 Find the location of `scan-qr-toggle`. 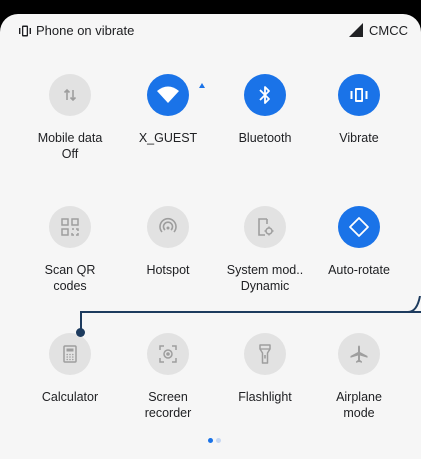

scan-qr-toggle is located at coordinates (70, 227).